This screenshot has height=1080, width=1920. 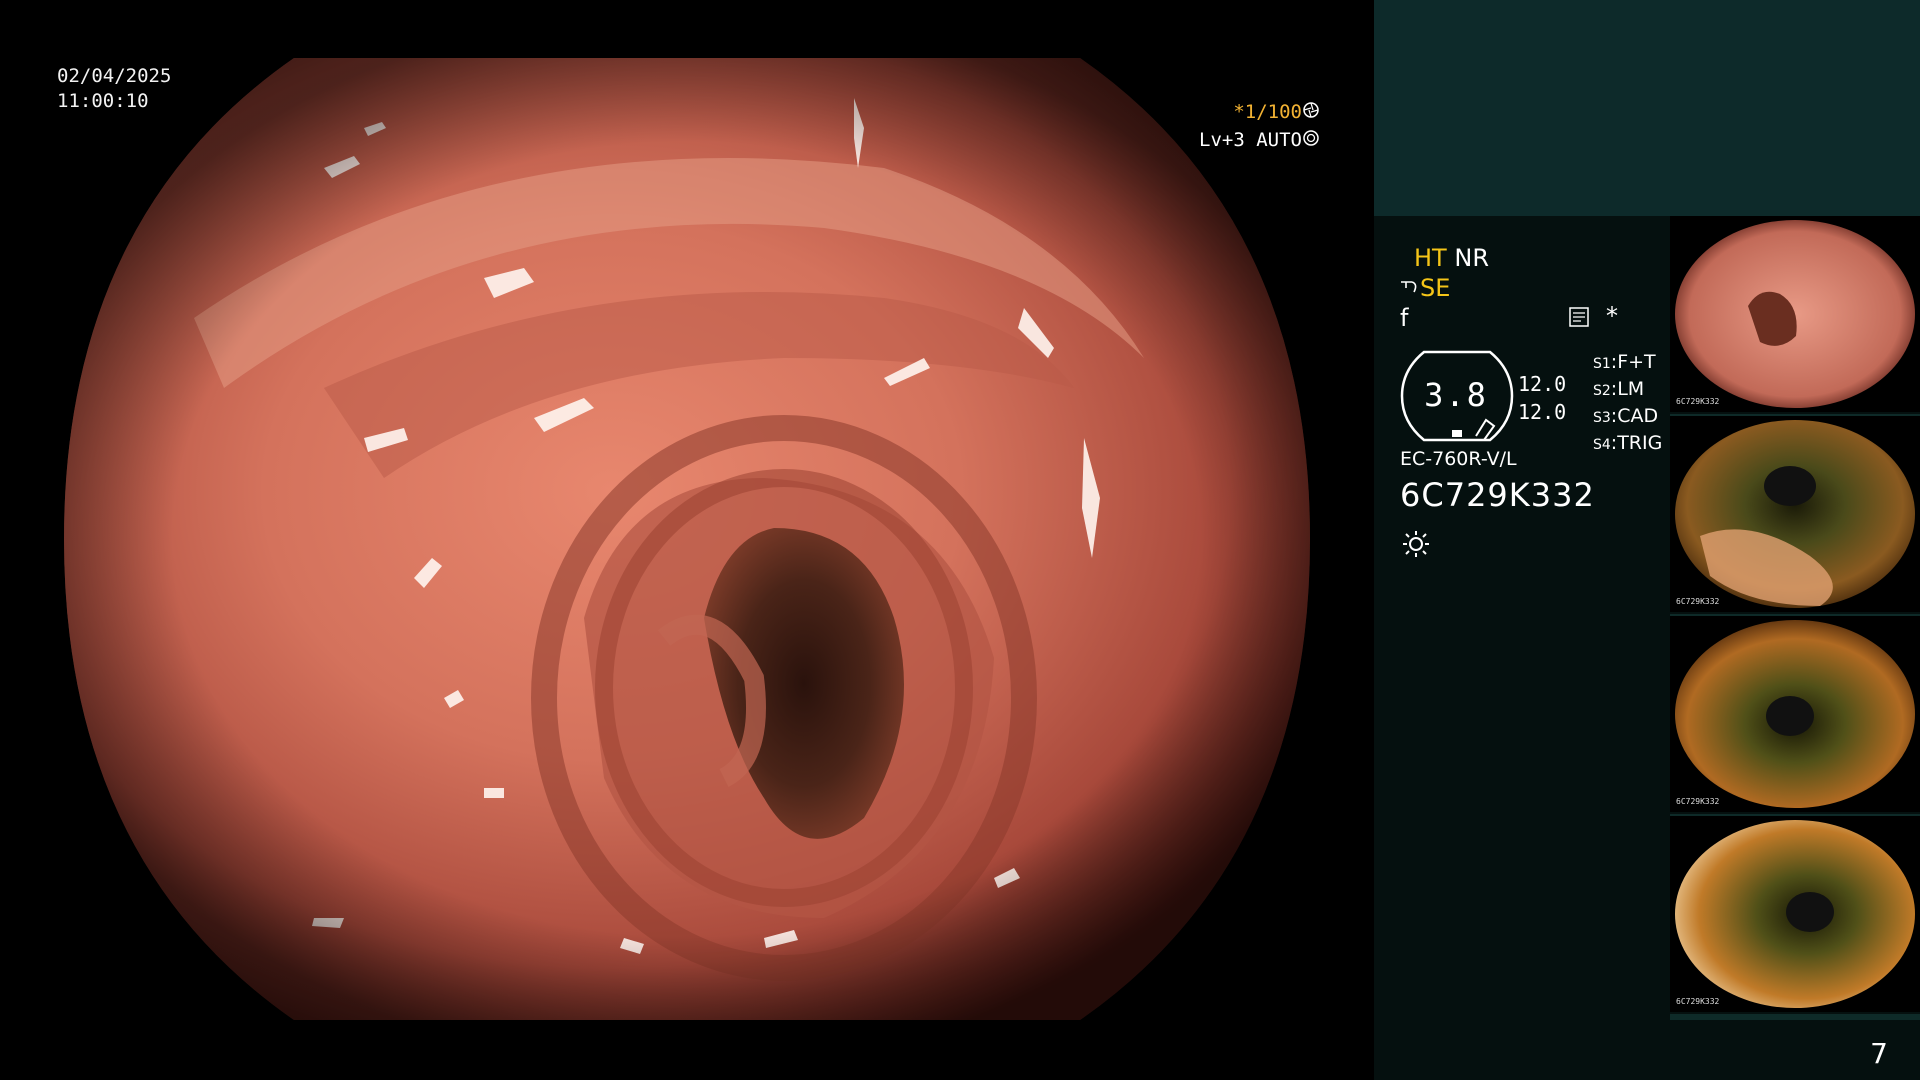 I want to click on exam-date: 02/04/2025, so click(x=114, y=76).